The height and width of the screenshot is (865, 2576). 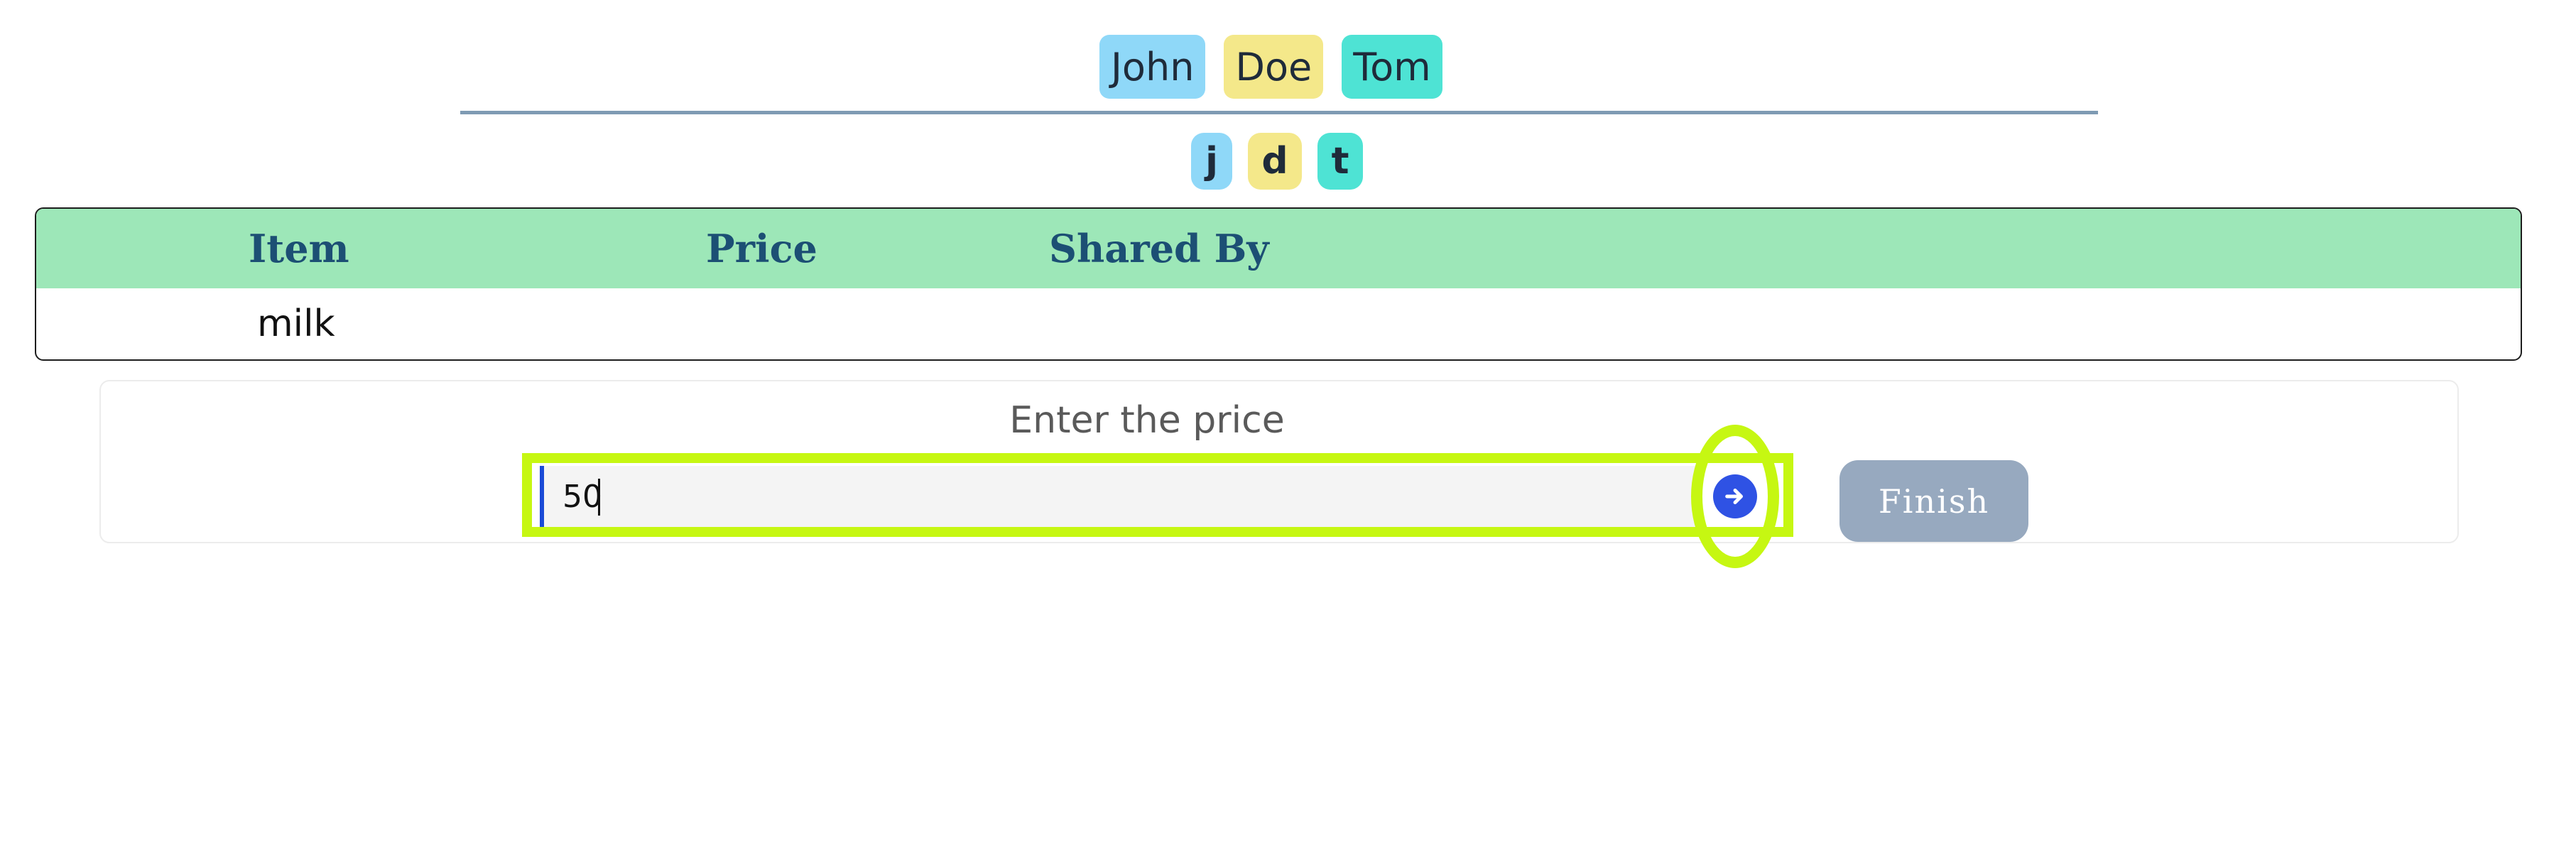 I want to click on price-input, so click(x=1121, y=496).